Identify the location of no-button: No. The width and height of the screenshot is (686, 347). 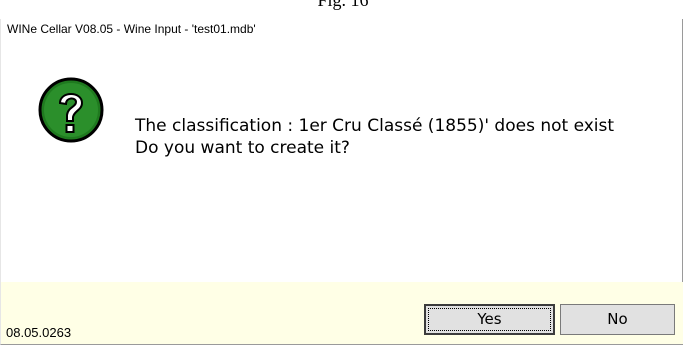
(617, 319).